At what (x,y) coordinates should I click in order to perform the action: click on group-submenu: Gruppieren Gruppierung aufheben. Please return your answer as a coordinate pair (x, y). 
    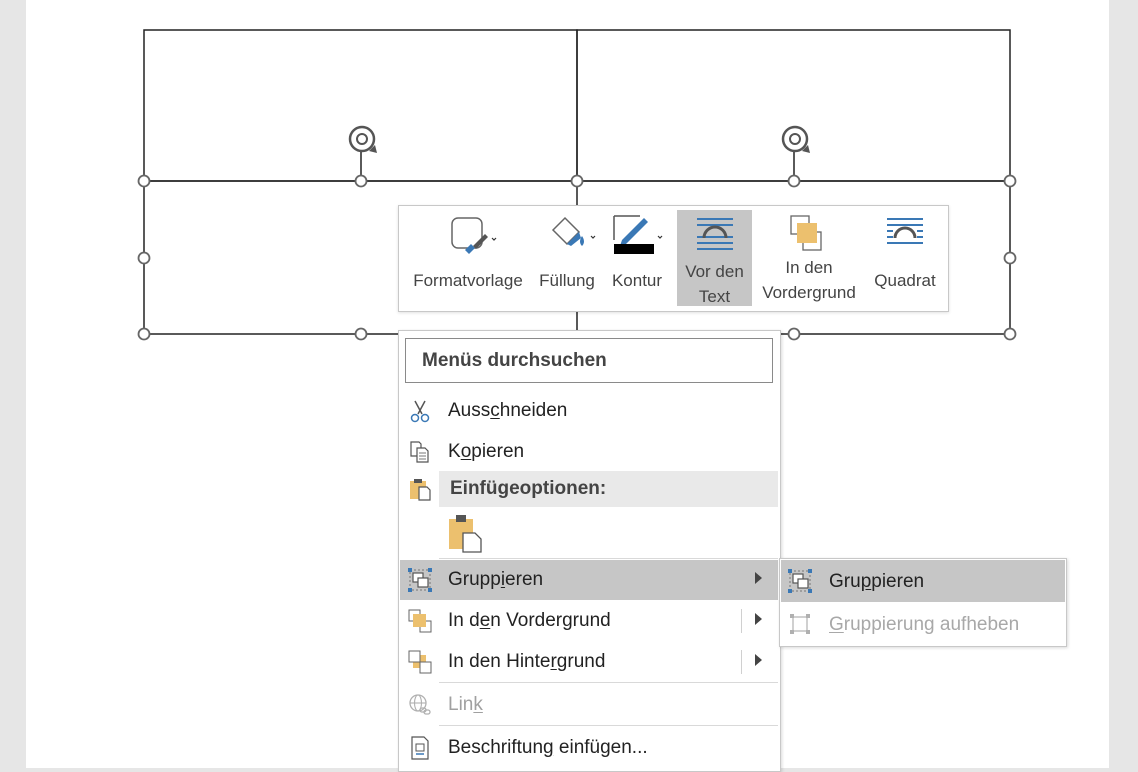
    Looking at the image, I should click on (923, 602).